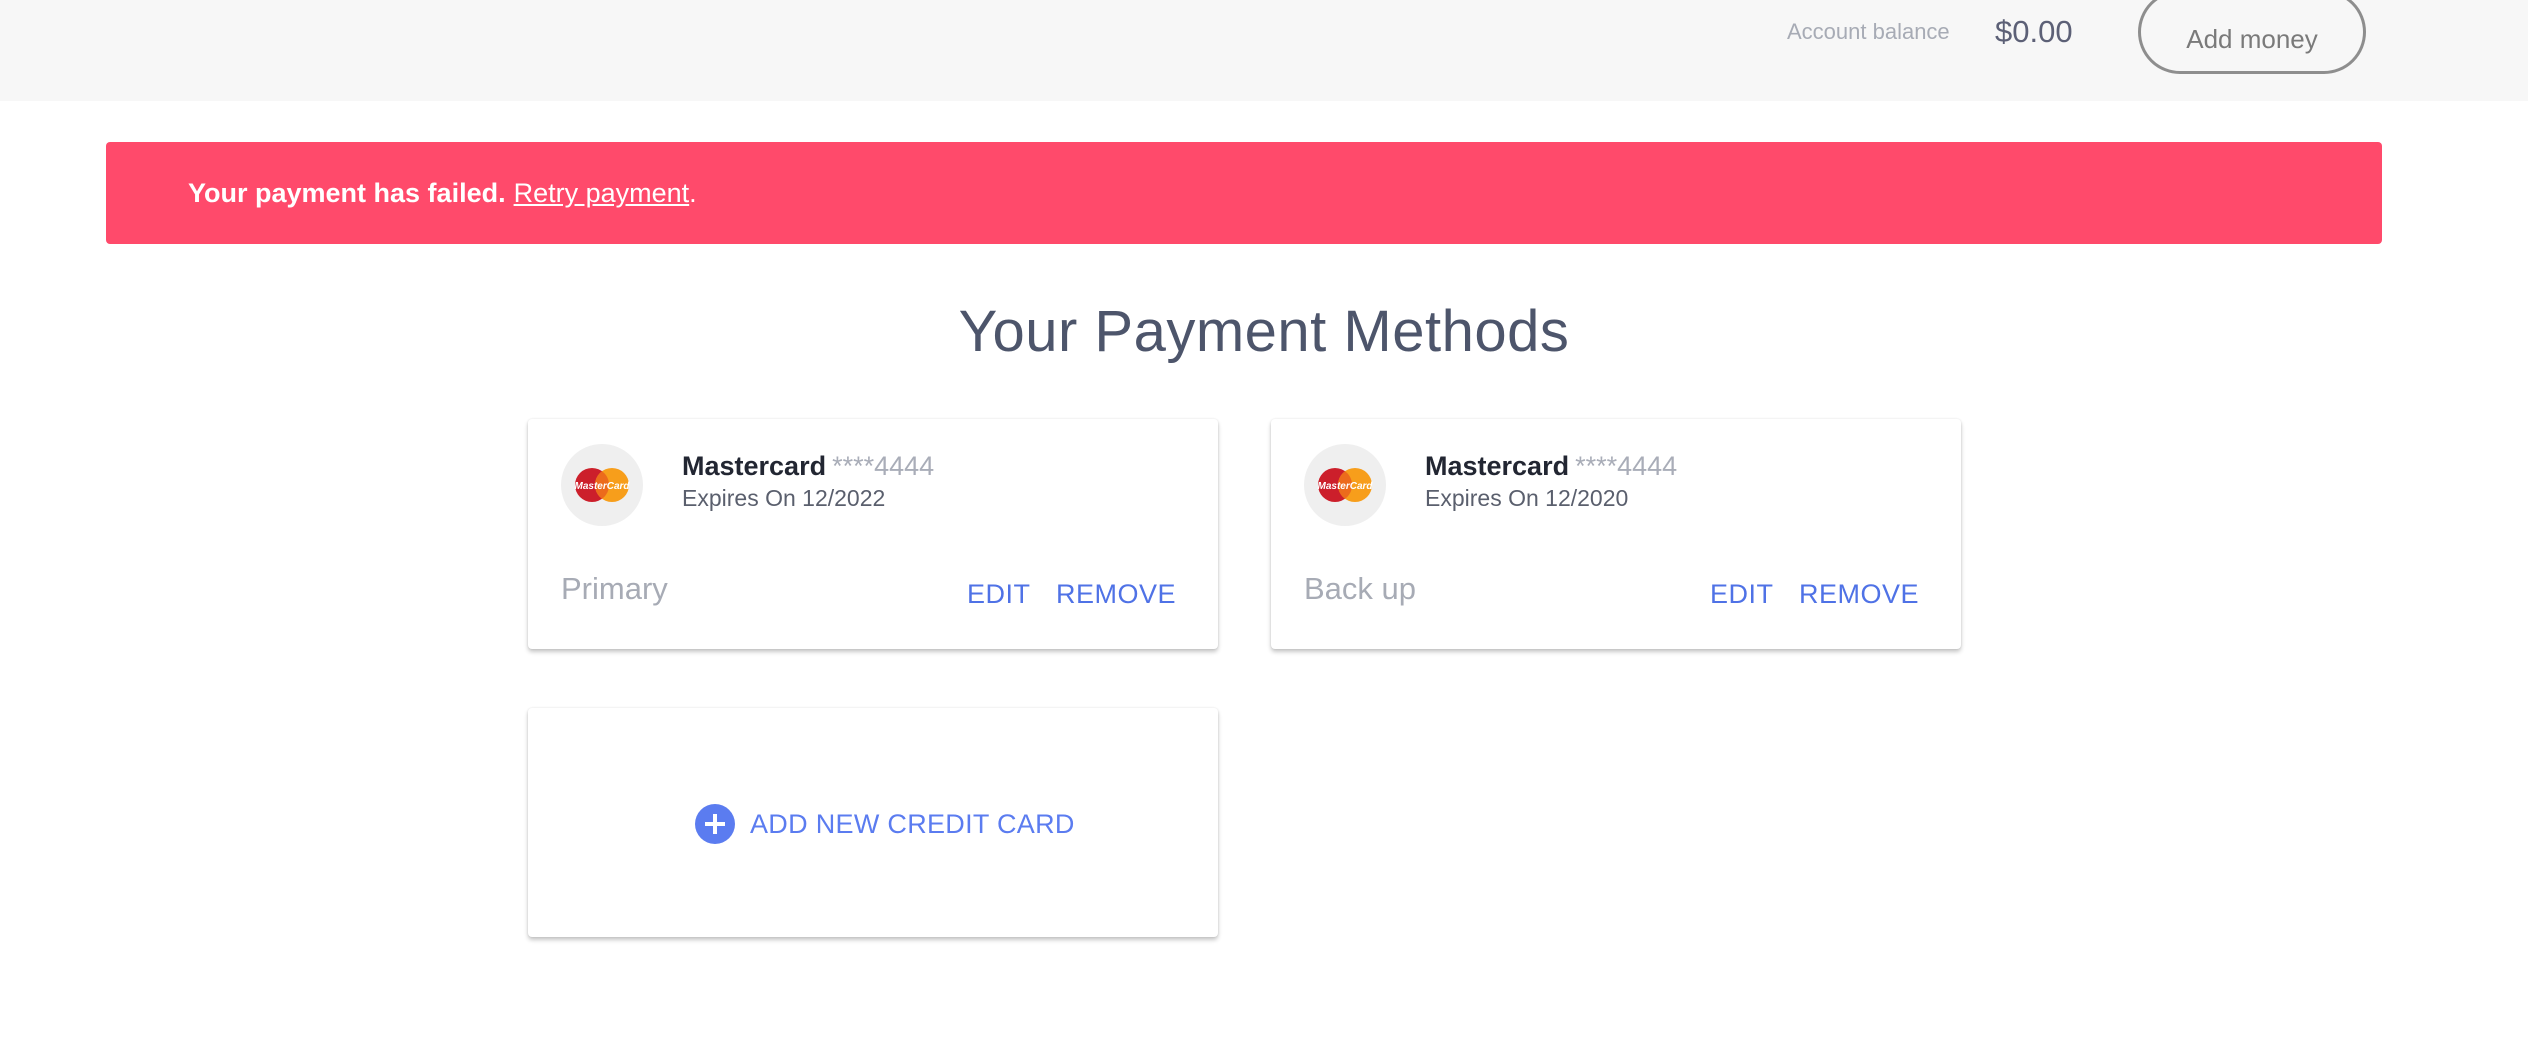 This screenshot has height=1062, width=2528. What do you see at coordinates (715, 824) in the screenshot?
I see `plus-circle-icon` at bounding box center [715, 824].